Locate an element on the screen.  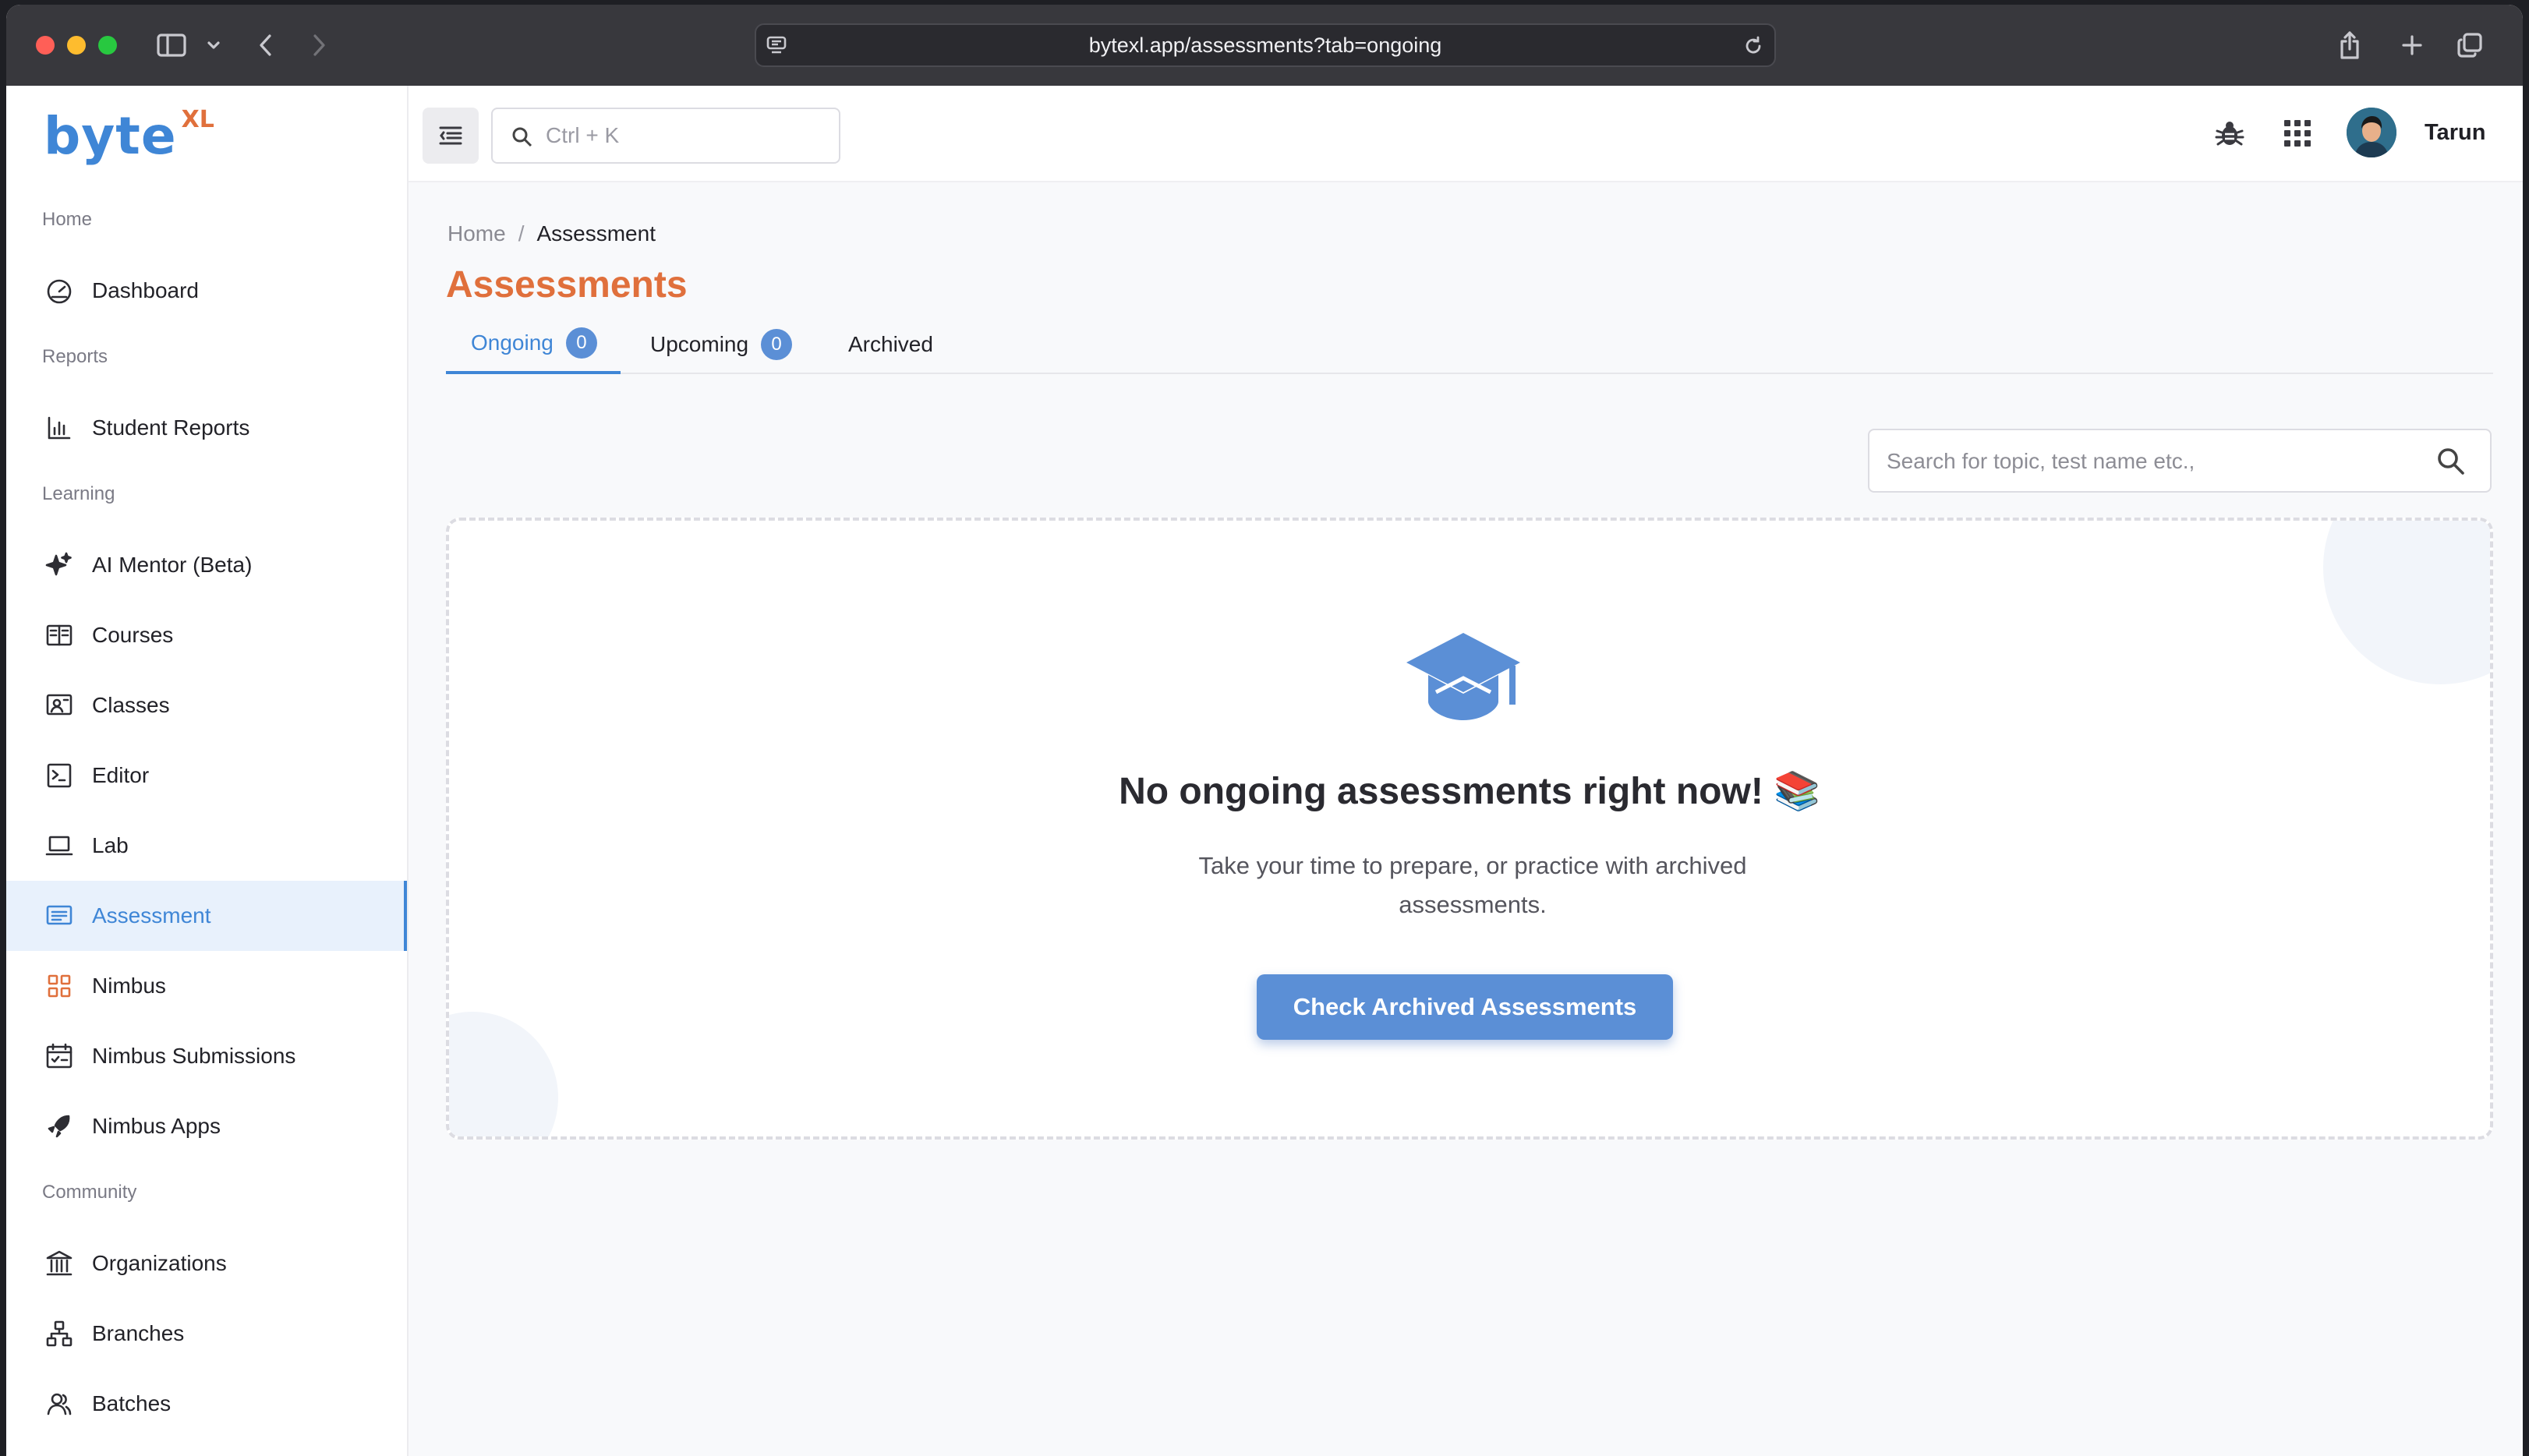
chevron-down-icon is located at coordinates (213, 45).